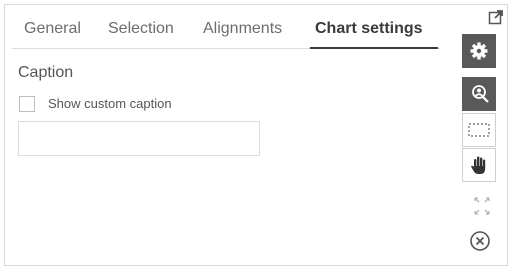 The height and width of the screenshot is (271, 511). I want to click on pop-out-icon, so click(496, 17).